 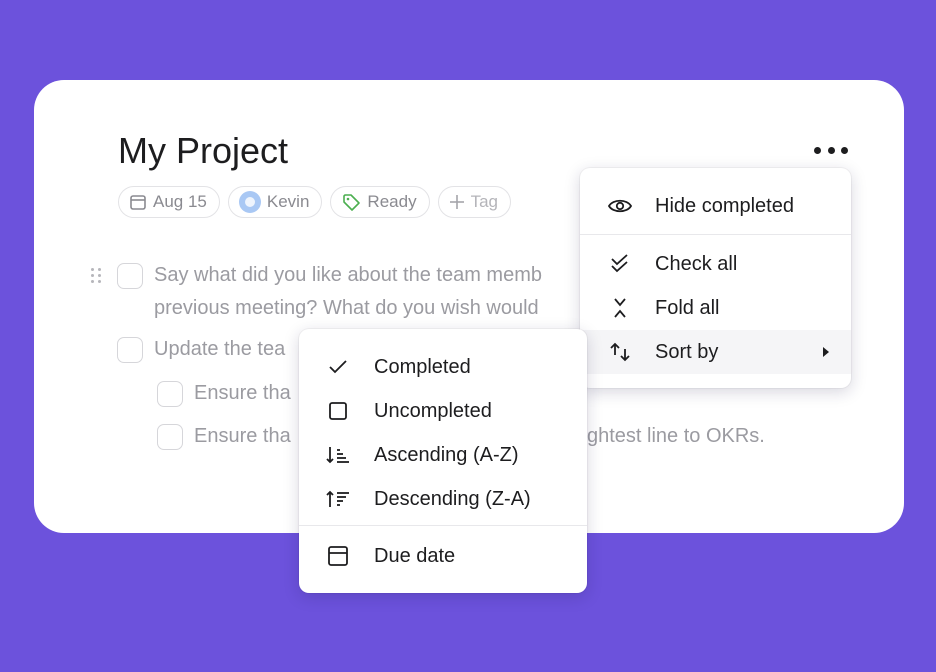 I want to click on status-chip: Ready, so click(x=380, y=202).